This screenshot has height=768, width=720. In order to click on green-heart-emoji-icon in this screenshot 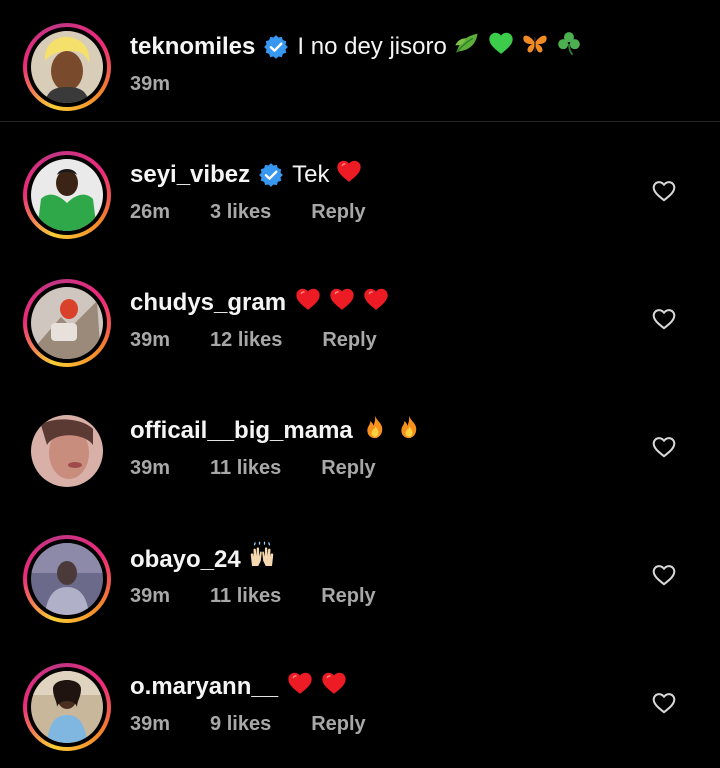, I will do `click(501, 47)`.